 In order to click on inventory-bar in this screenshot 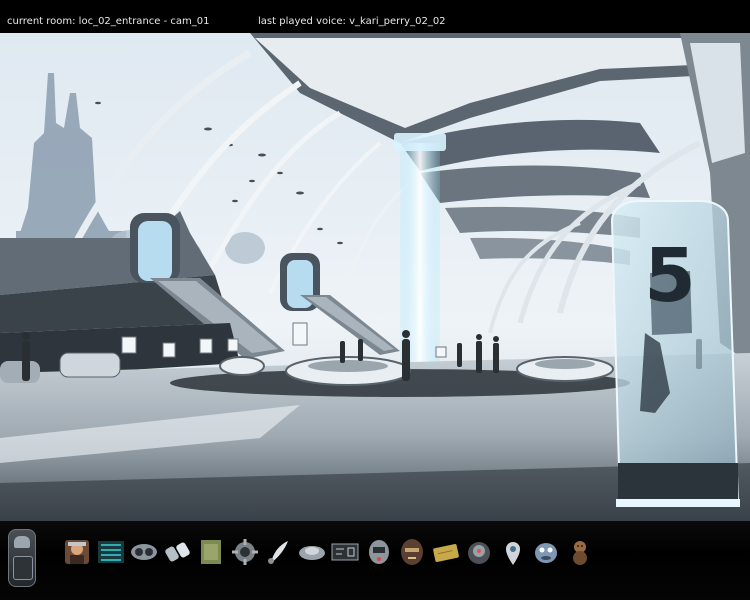, I will do `click(375, 560)`.